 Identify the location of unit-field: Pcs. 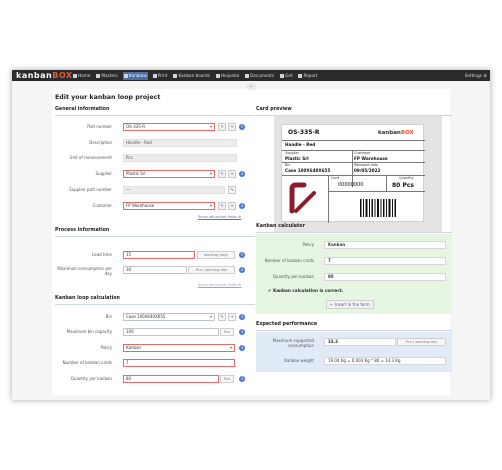
(180, 158).